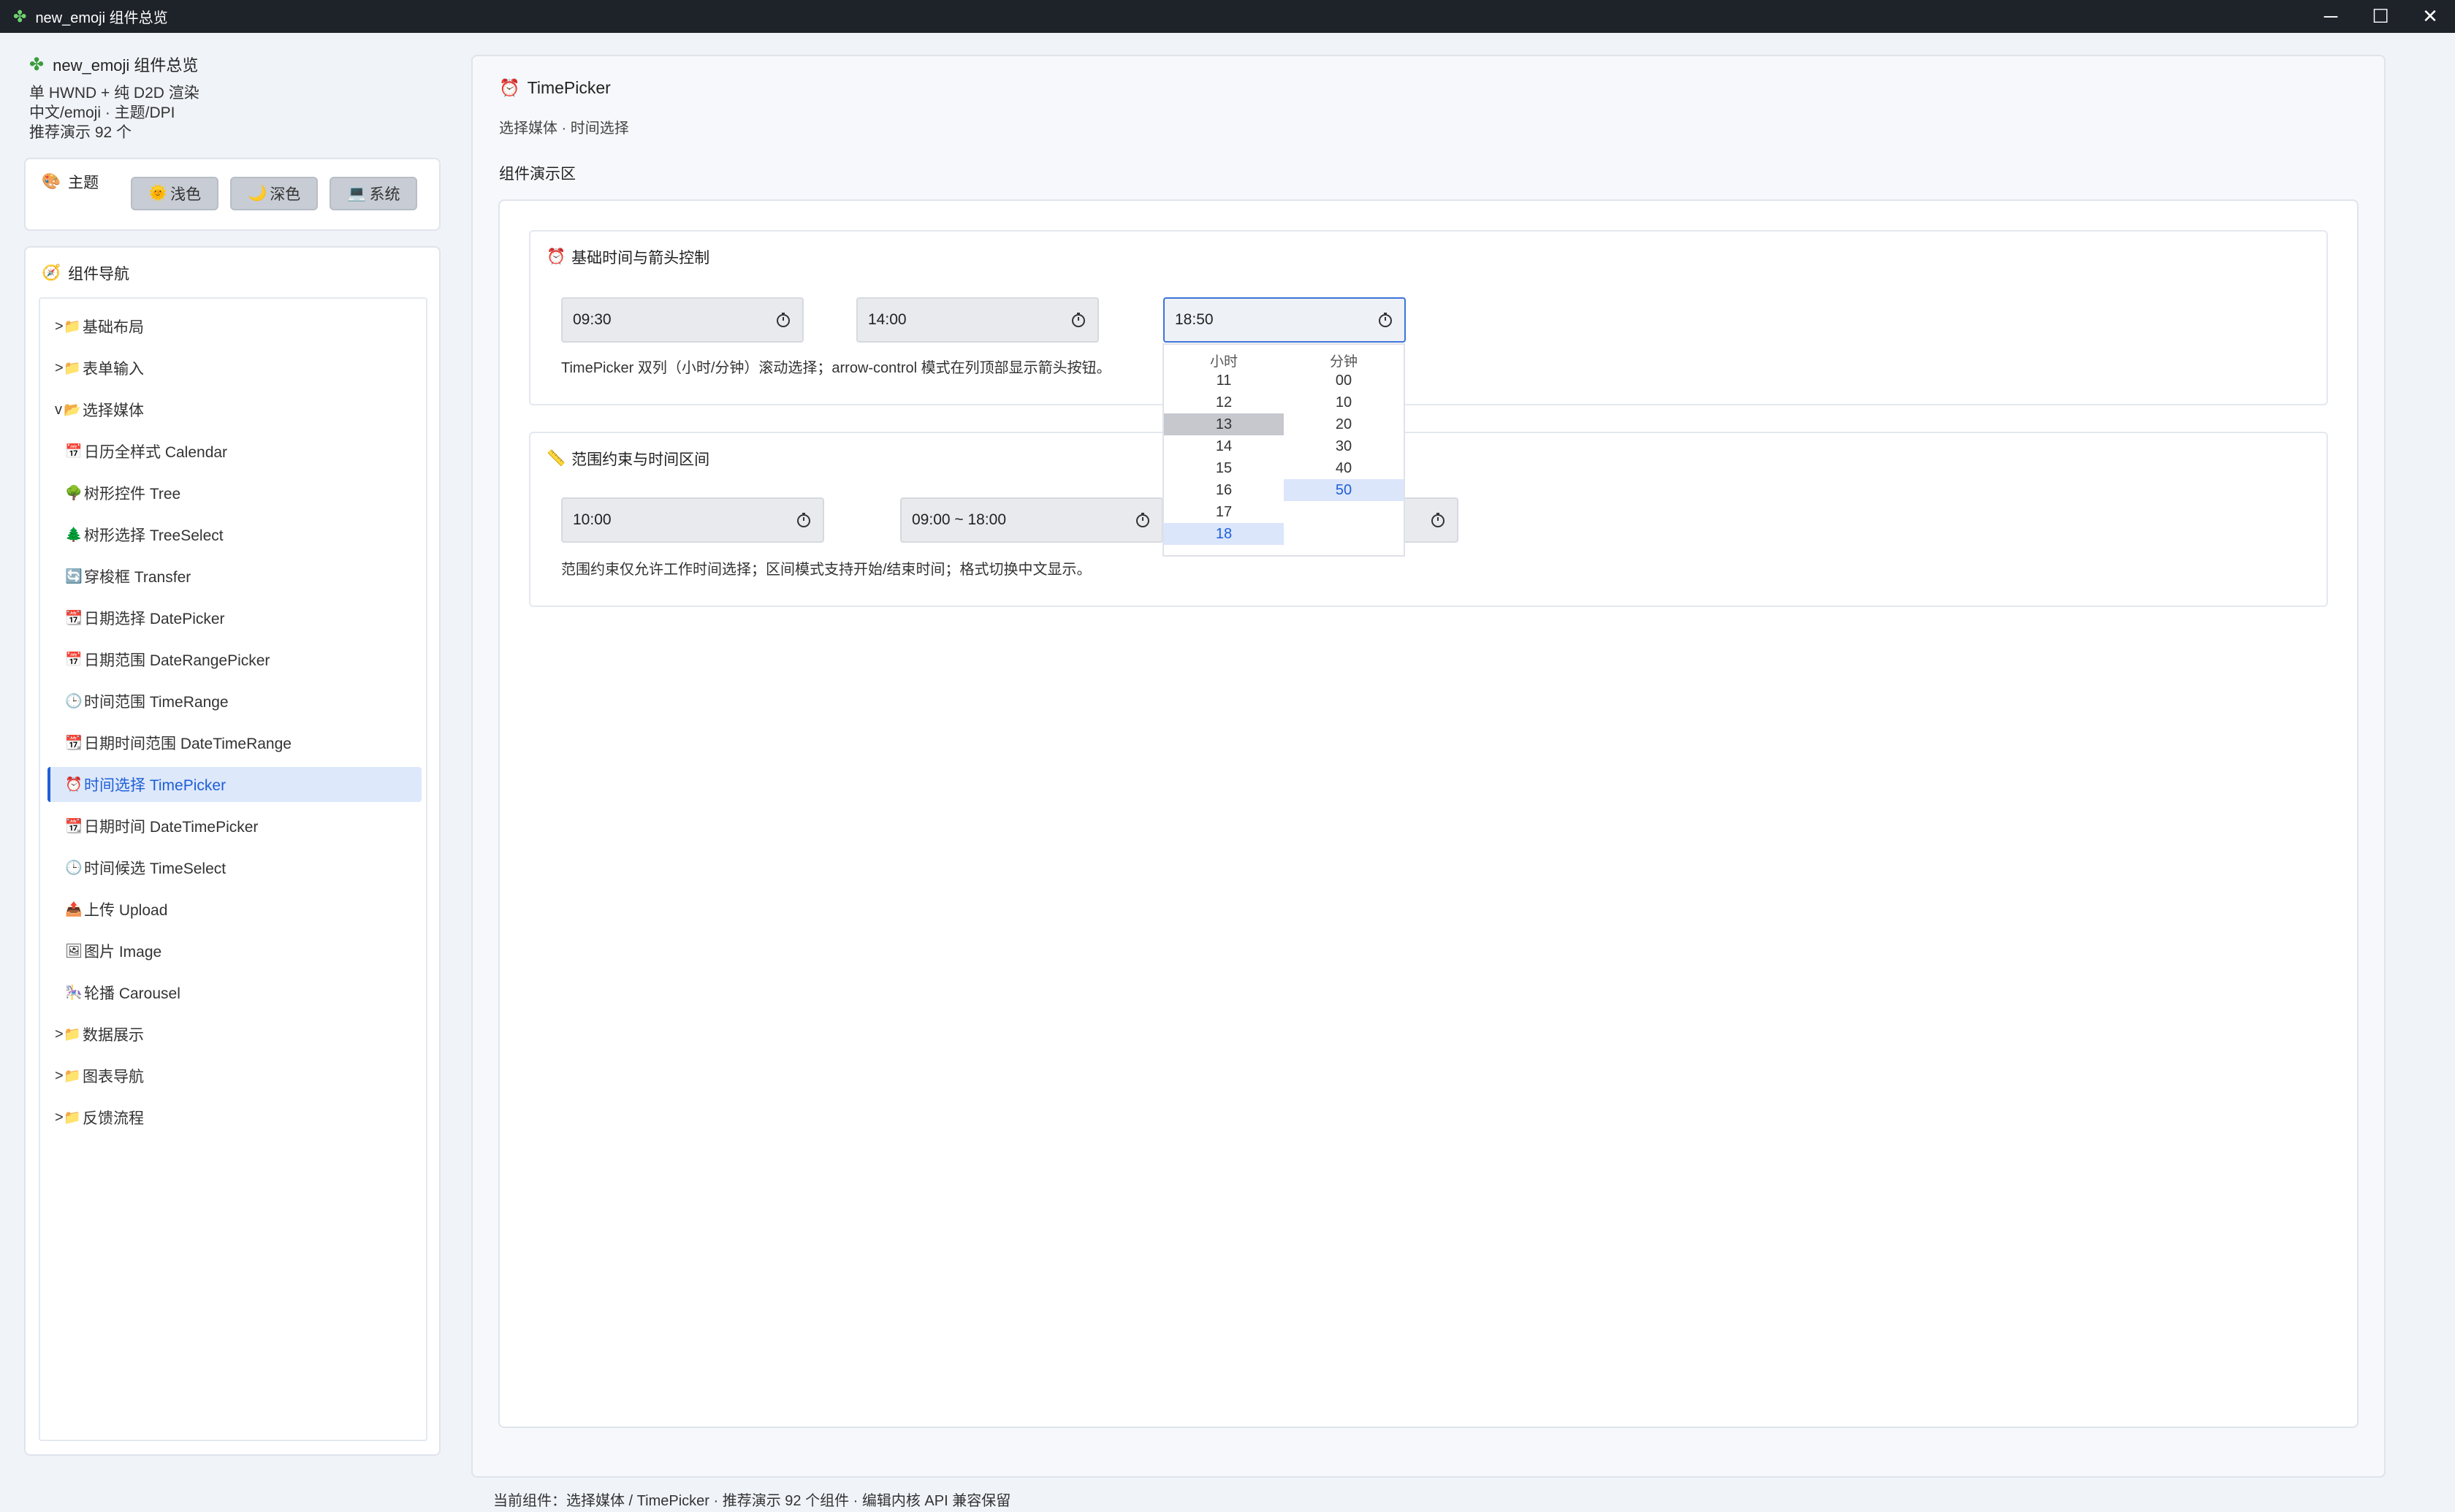 This screenshot has width=2455, height=1512. I want to click on nav-item-label: 时间候选 TimeSelect, so click(155, 868).